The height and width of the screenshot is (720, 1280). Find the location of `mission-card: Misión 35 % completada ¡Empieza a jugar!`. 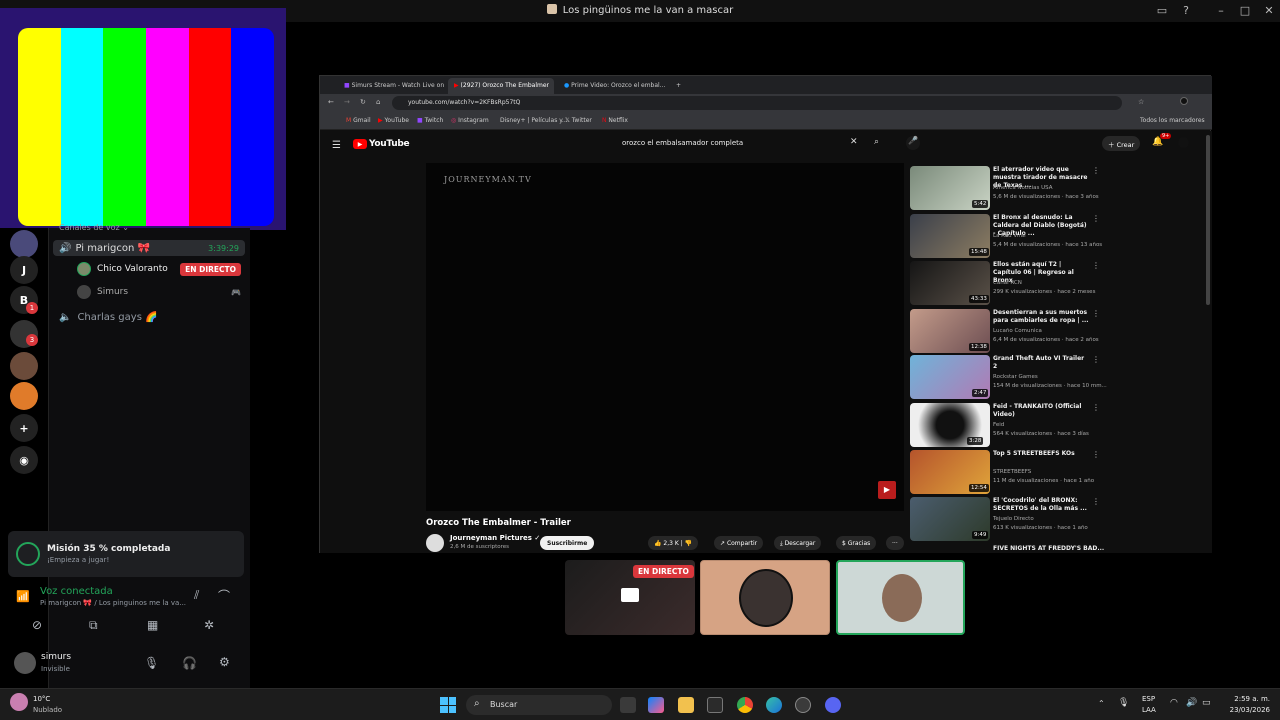

mission-card: Misión 35 % completada ¡Empieza a jugar! is located at coordinates (126, 554).